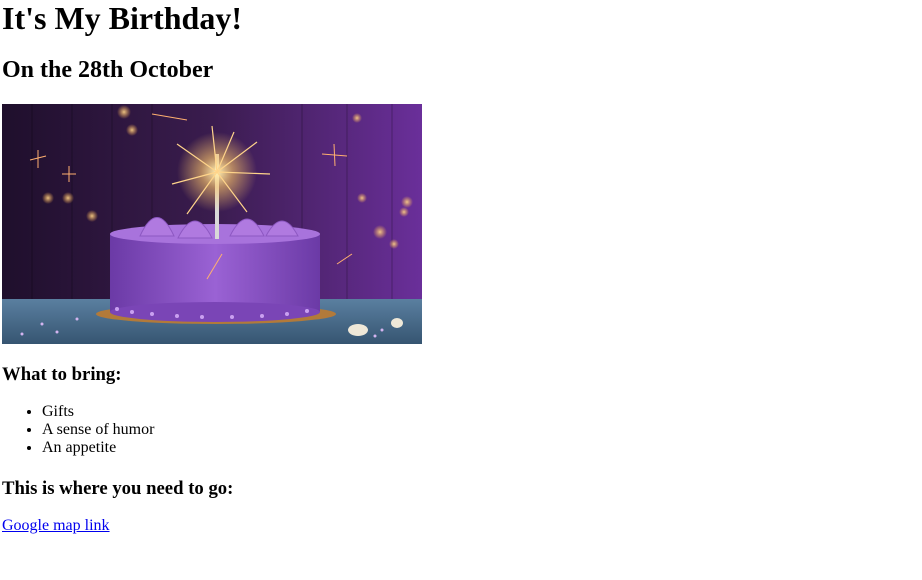 This screenshot has width=922, height=580. I want to click on bring-list: Gifts A sense of humor An appetite, so click(78, 430).